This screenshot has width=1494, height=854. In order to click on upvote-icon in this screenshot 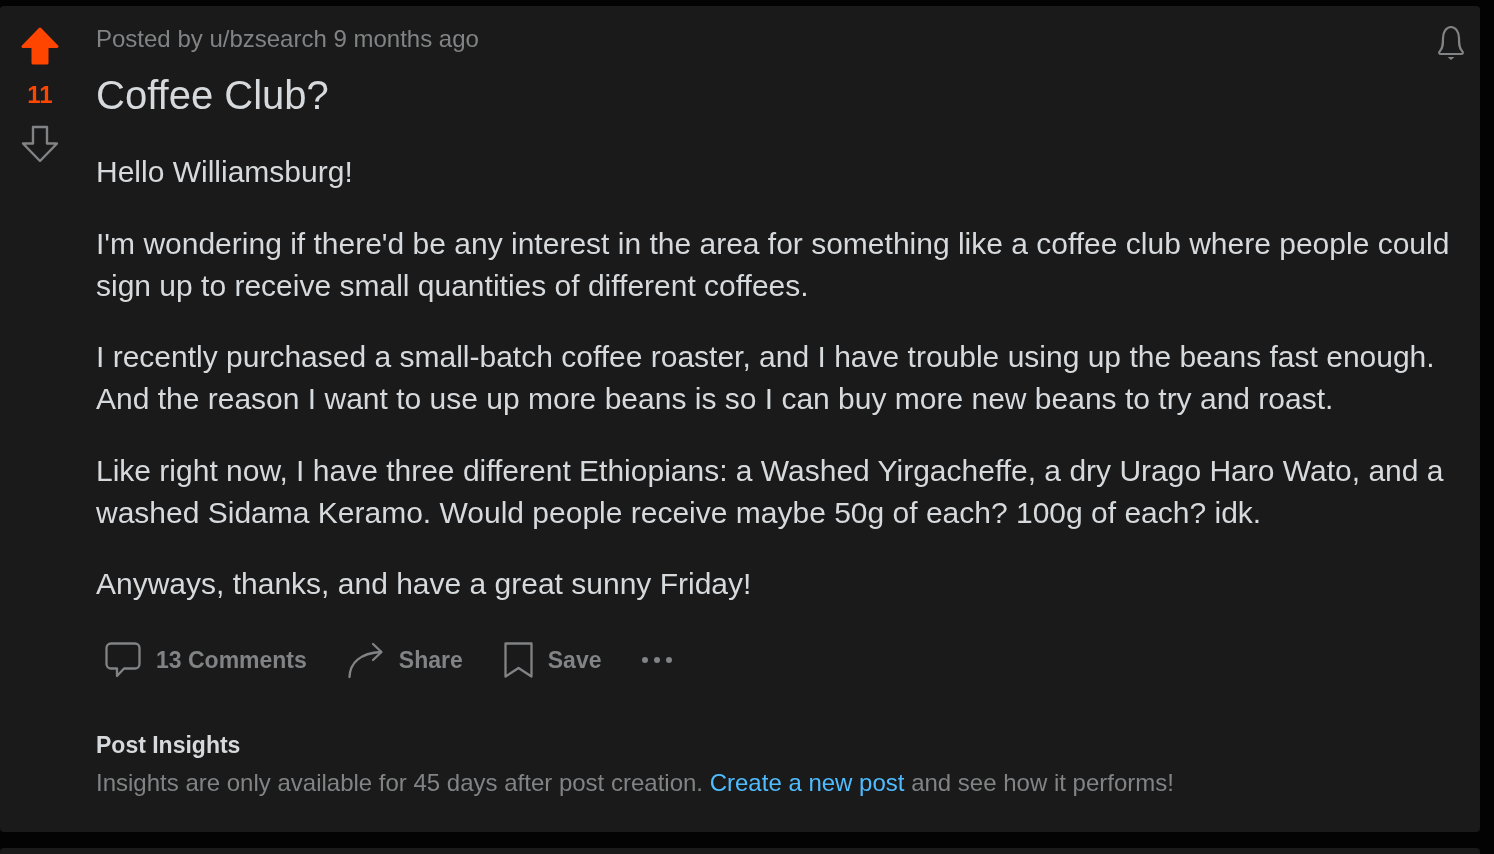, I will do `click(40, 46)`.